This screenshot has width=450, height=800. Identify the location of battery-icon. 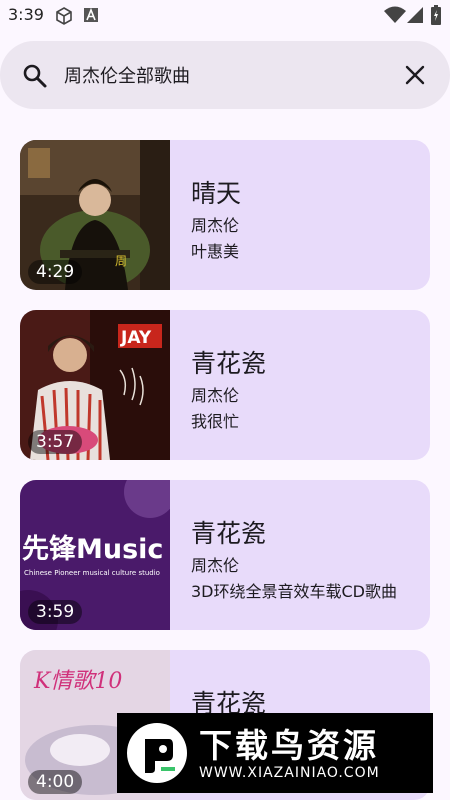
(436, 15).